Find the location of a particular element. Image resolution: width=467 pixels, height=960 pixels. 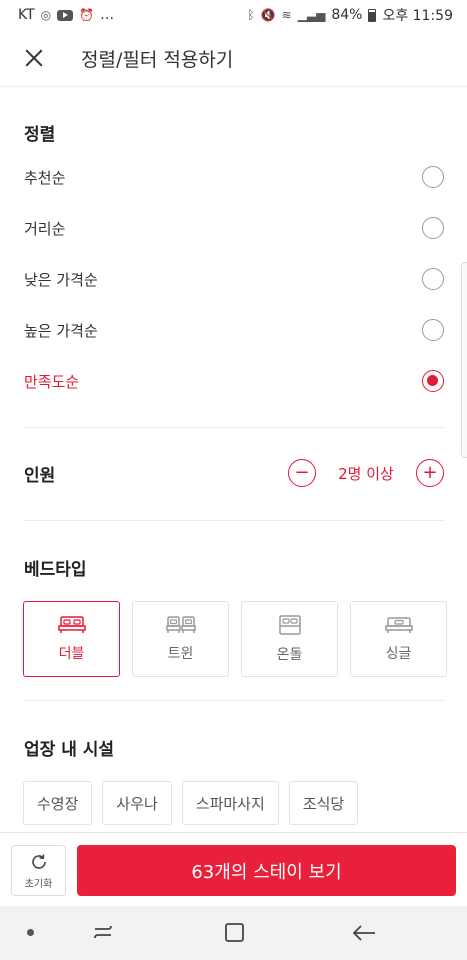

status-time: 오후 11:59 is located at coordinates (417, 16).